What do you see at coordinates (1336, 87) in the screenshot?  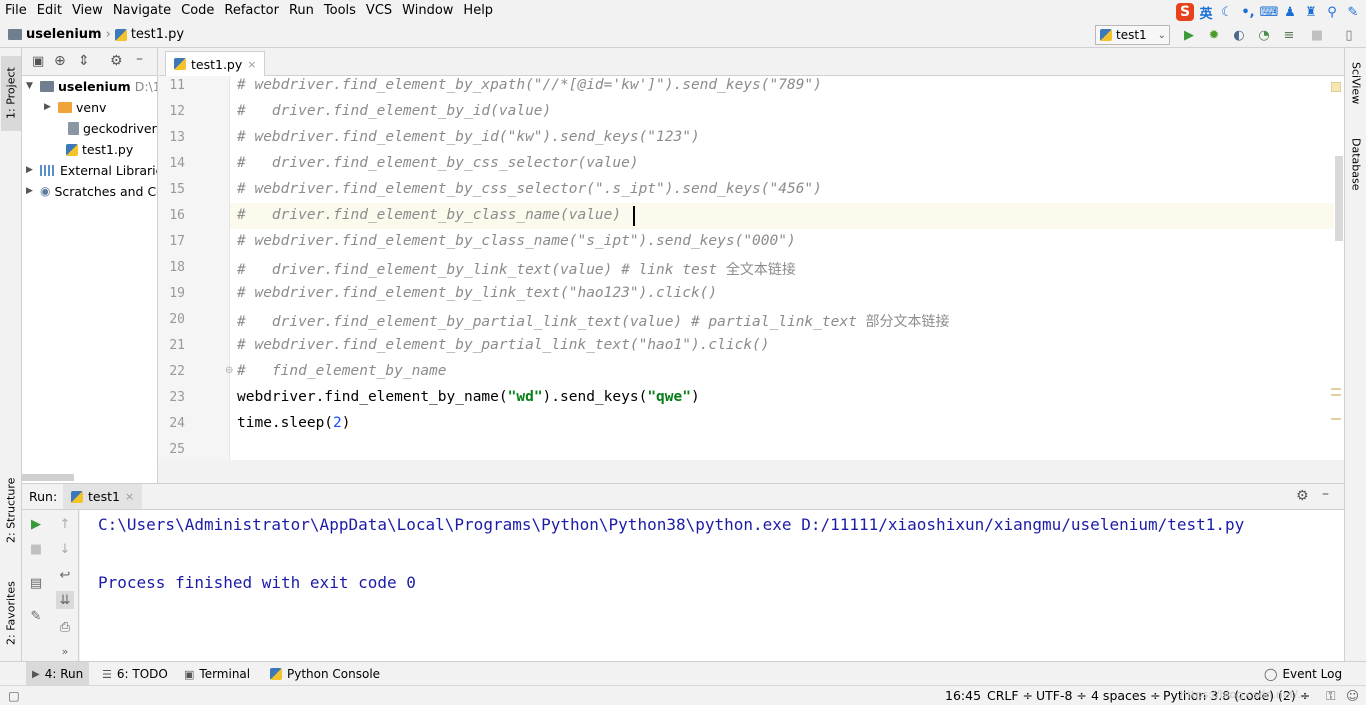 I see `inspection-status-icon` at bounding box center [1336, 87].